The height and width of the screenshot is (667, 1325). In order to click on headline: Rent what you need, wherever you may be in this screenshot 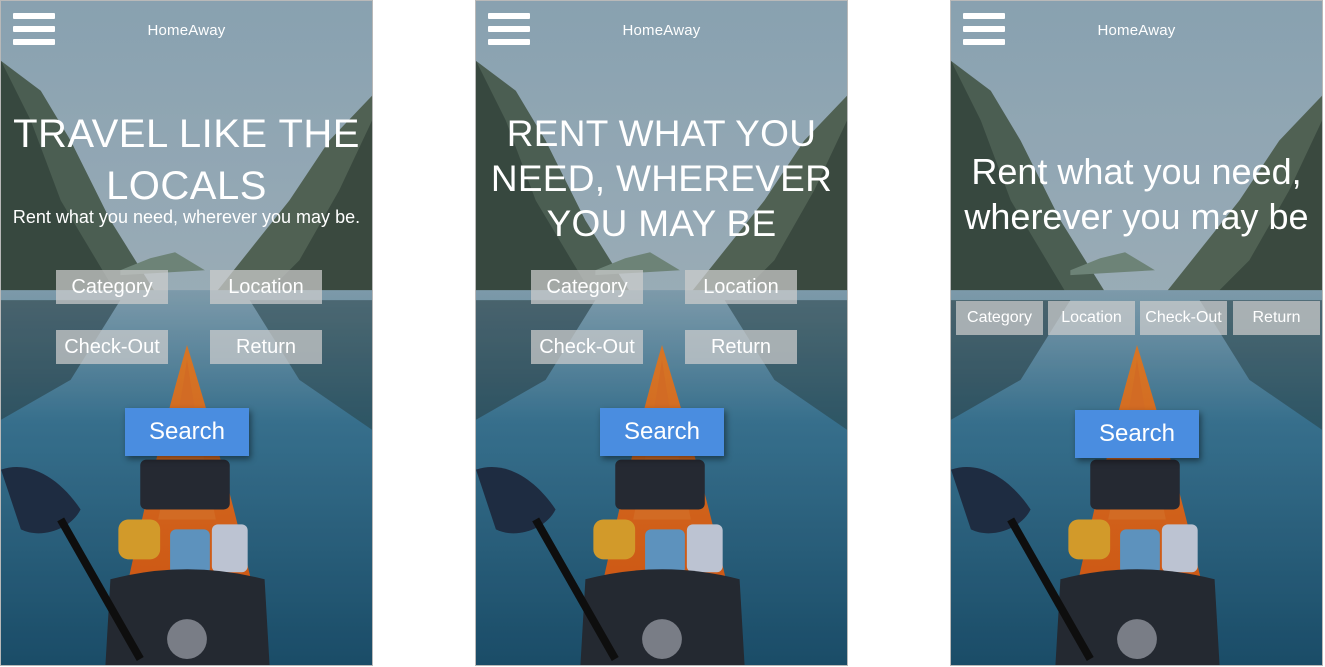, I will do `click(1136, 194)`.